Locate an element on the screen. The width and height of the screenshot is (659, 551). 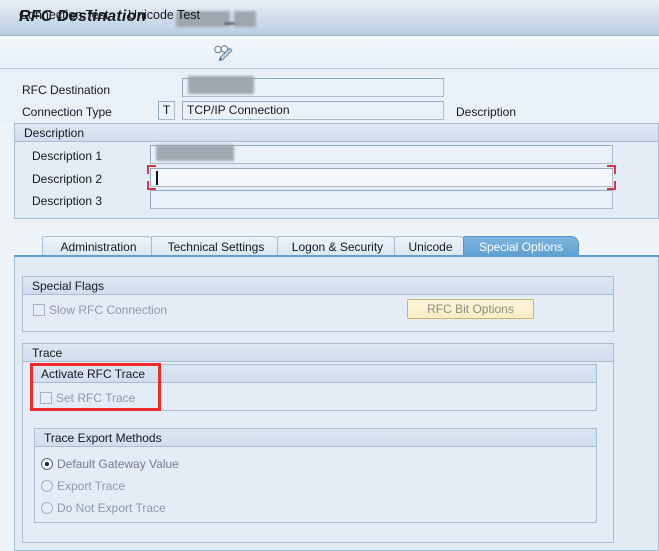
tab-logon-security: Logon & Security is located at coordinates (337, 246).